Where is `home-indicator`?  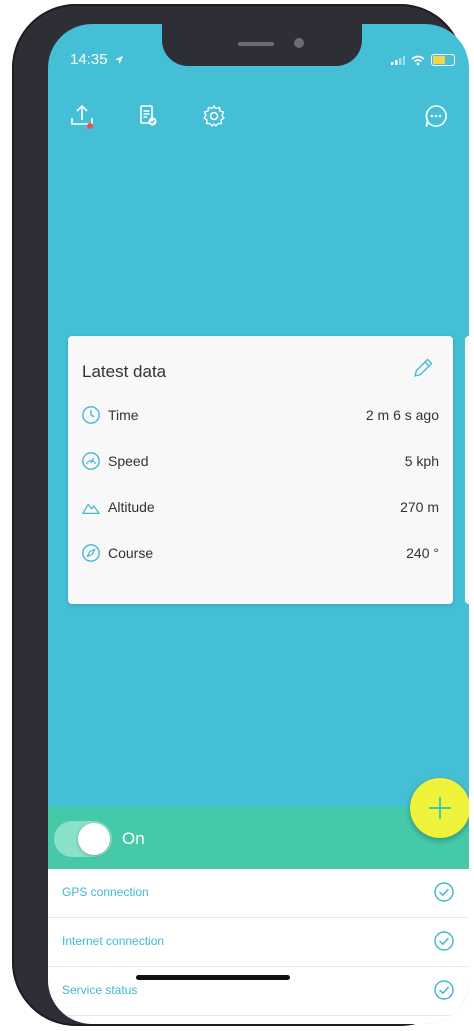 home-indicator is located at coordinates (213, 977).